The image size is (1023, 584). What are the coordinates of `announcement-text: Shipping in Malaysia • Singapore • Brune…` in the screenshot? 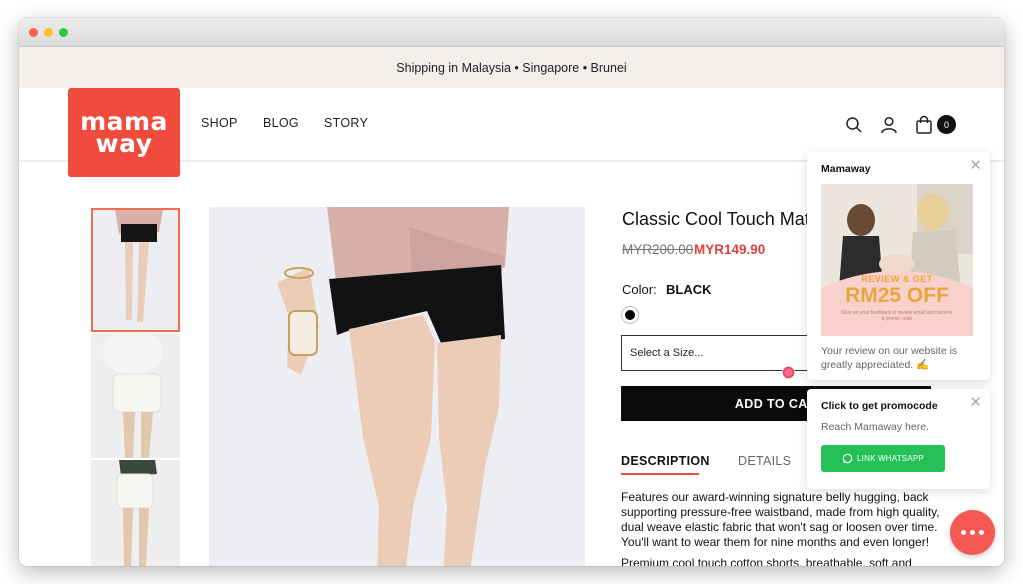 It's located at (511, 67).